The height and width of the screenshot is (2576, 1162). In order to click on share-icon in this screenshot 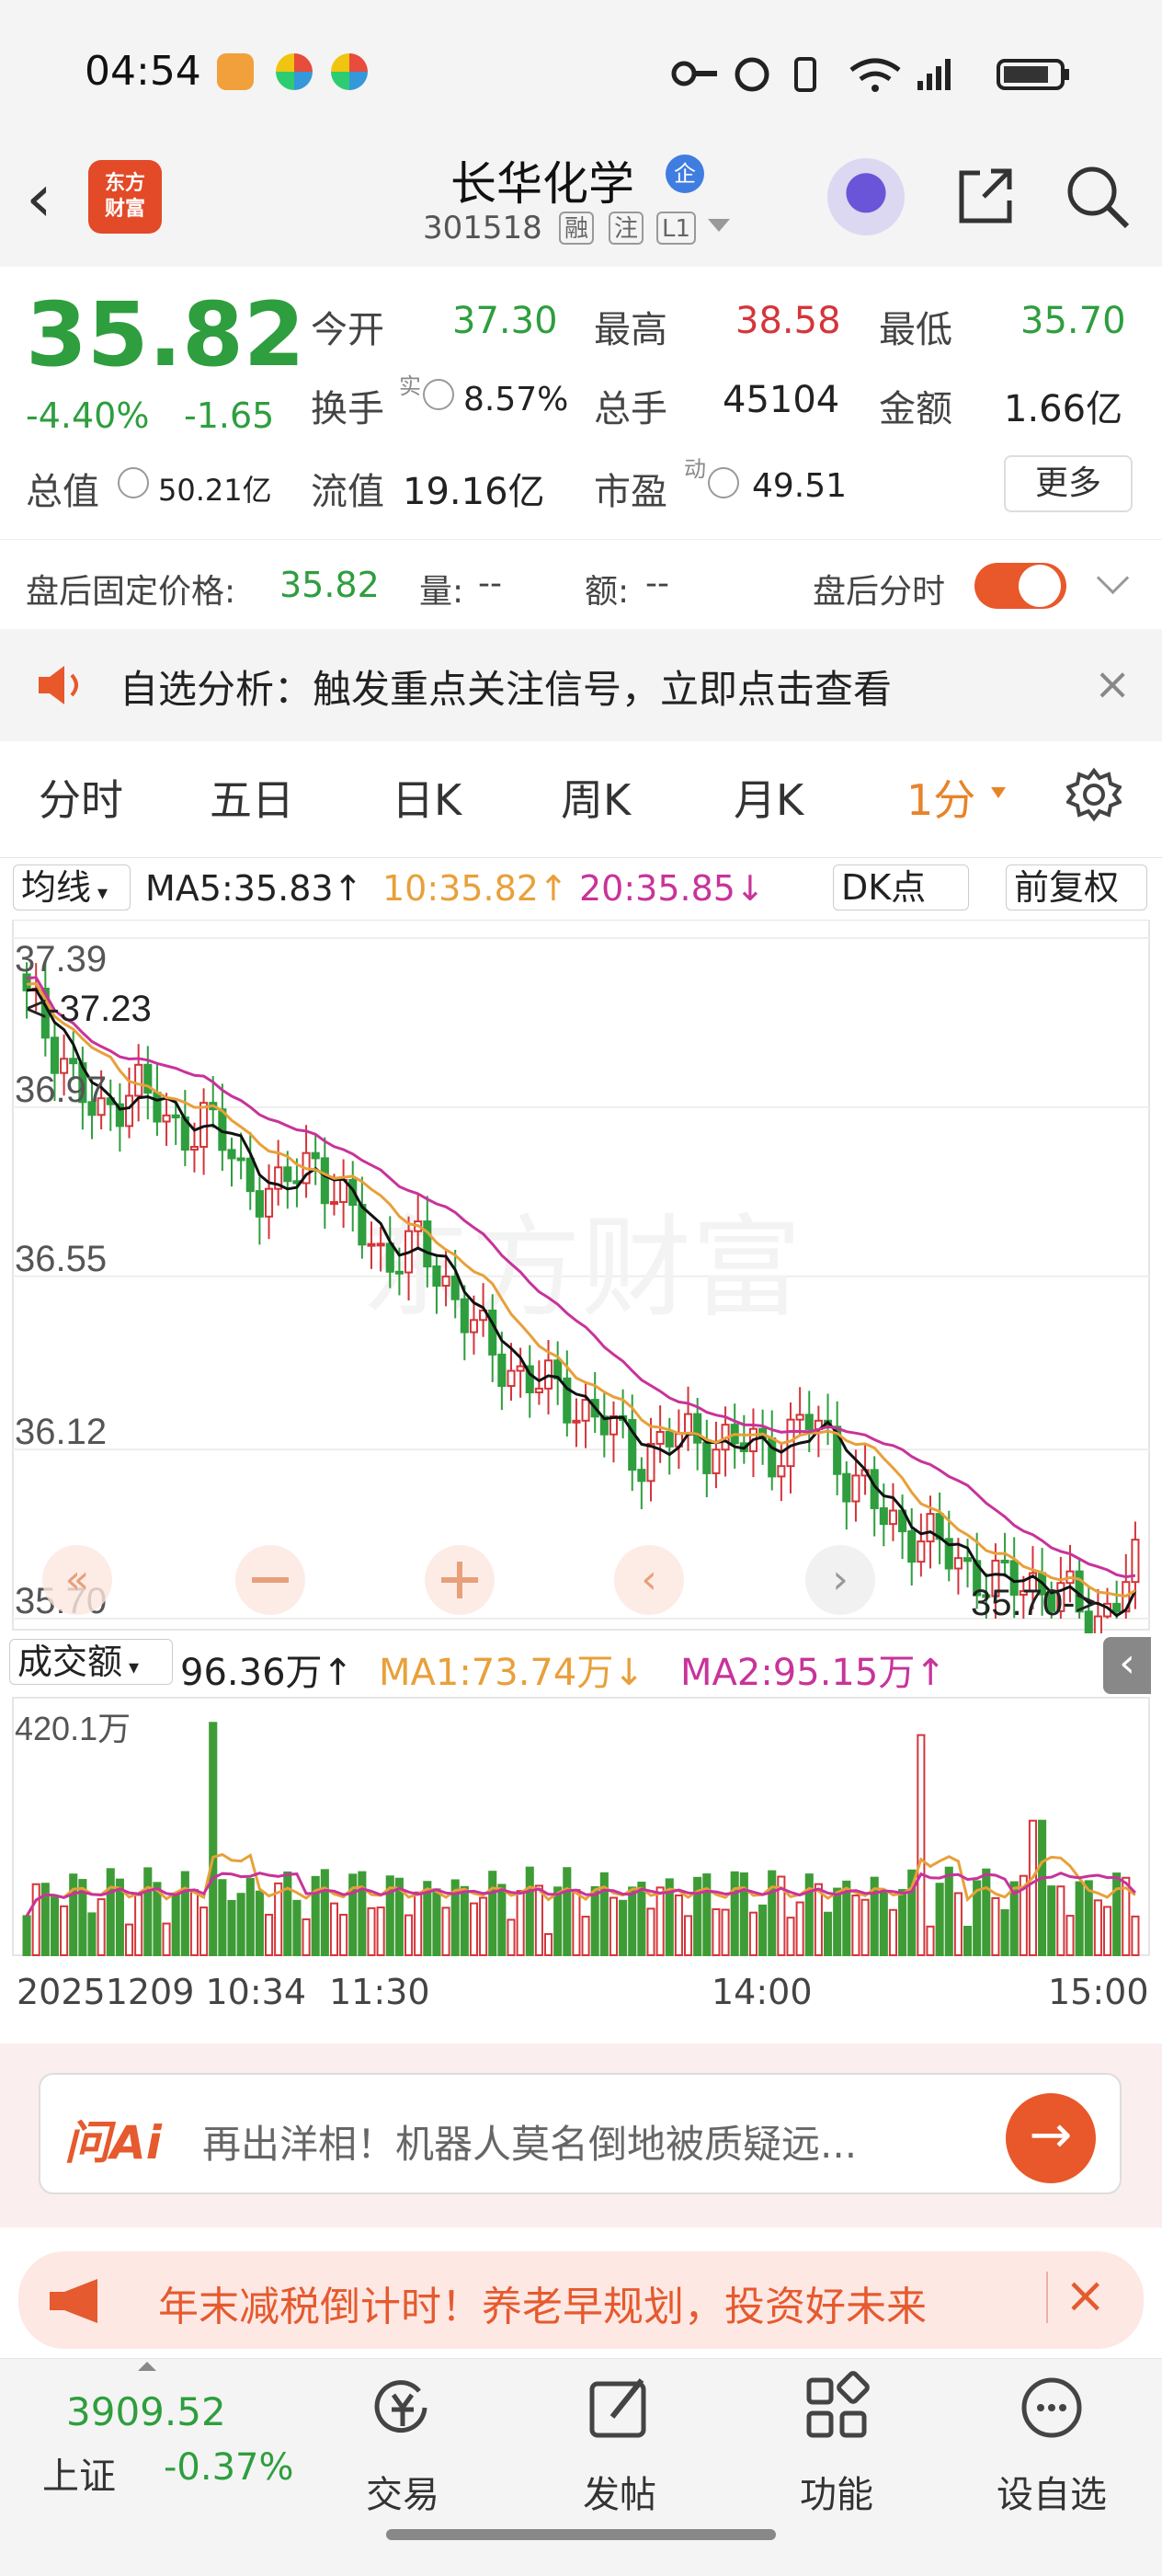, I will do `click(986, 195)`.